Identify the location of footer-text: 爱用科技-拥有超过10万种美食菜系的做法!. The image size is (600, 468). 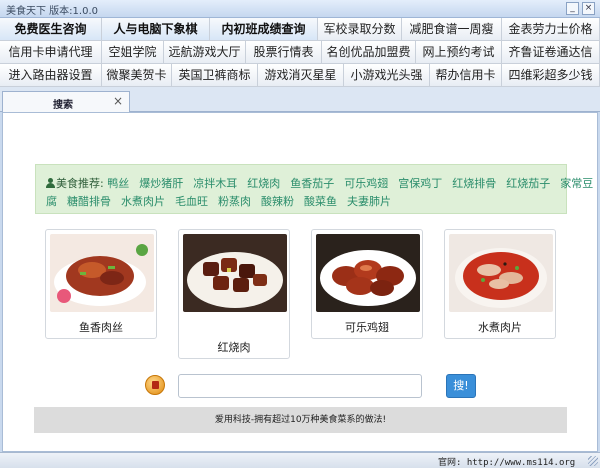
(300, 420).